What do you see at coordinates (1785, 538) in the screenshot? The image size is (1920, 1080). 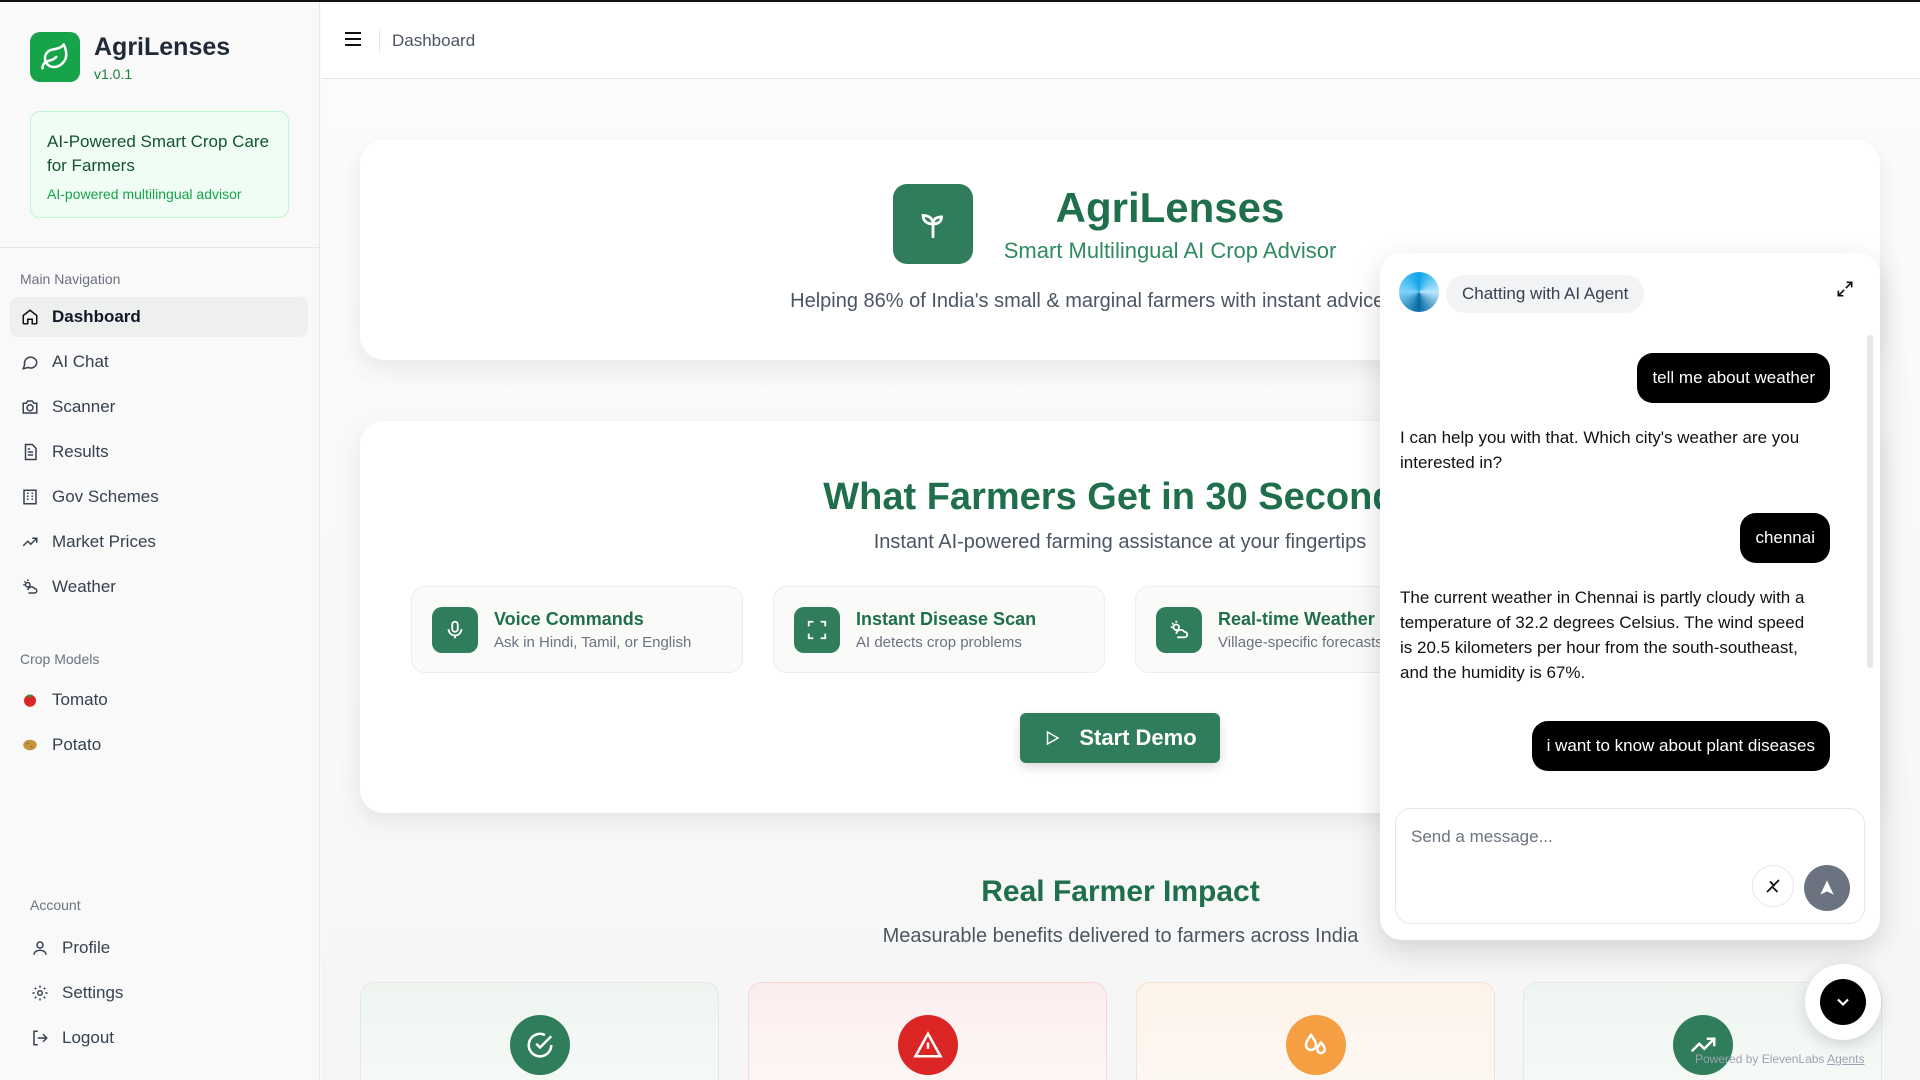 I see `user-message: chennai` at bounding box center [1785, 538].